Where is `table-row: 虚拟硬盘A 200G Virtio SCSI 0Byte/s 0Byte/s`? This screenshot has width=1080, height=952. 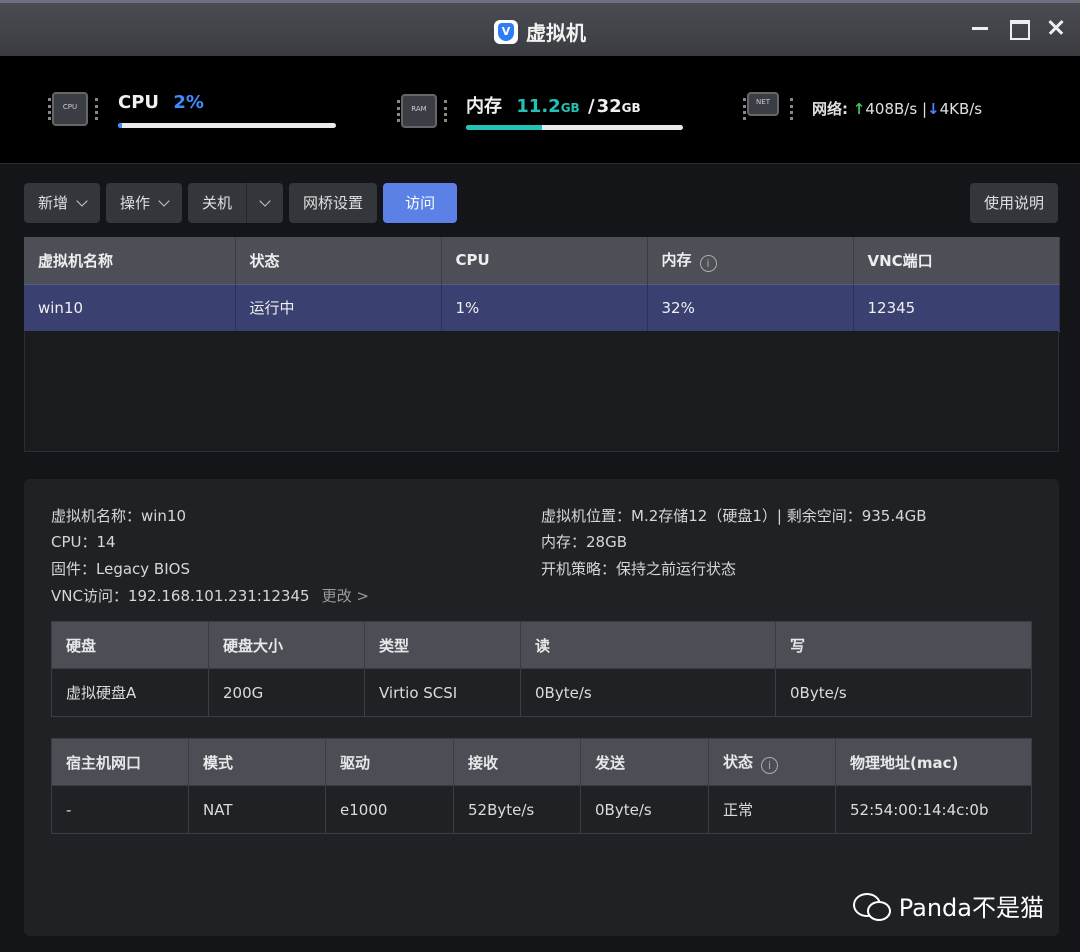 table-row: 虚拟硬盘A 200G Virtio SCSI 0Byte/s 0Byte/s is located at coordinates (541, 692).